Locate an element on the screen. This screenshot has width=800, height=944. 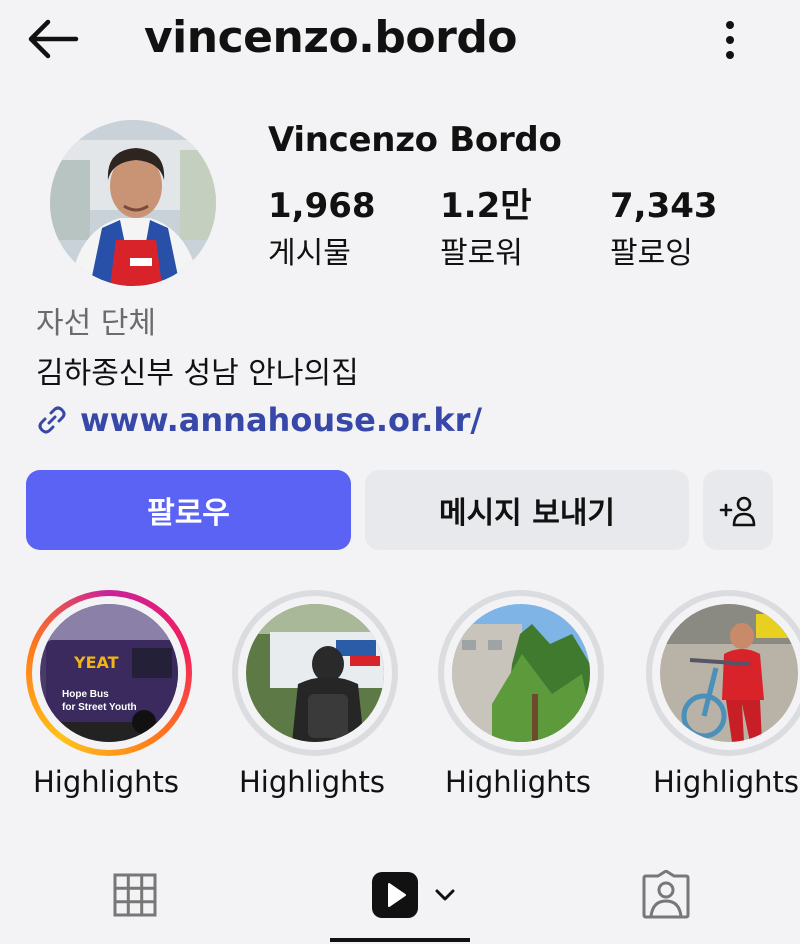
link-icon is located at coordinates (52, 420).